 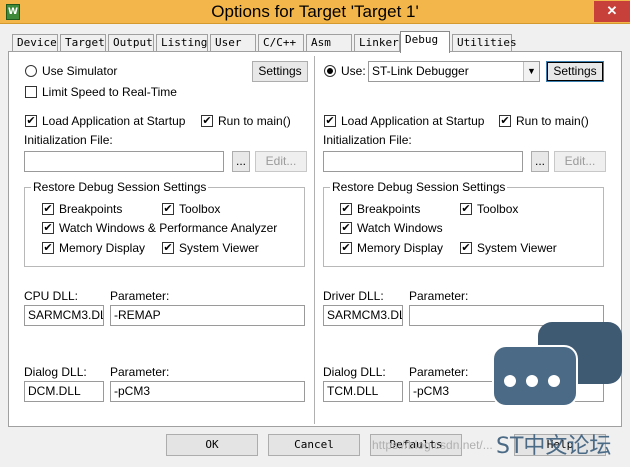 What do you see at coordinates (413, 121) in the screenshot?
I see `right-load-app-label: Load Application at Startup` at bounding box center [413, 121].